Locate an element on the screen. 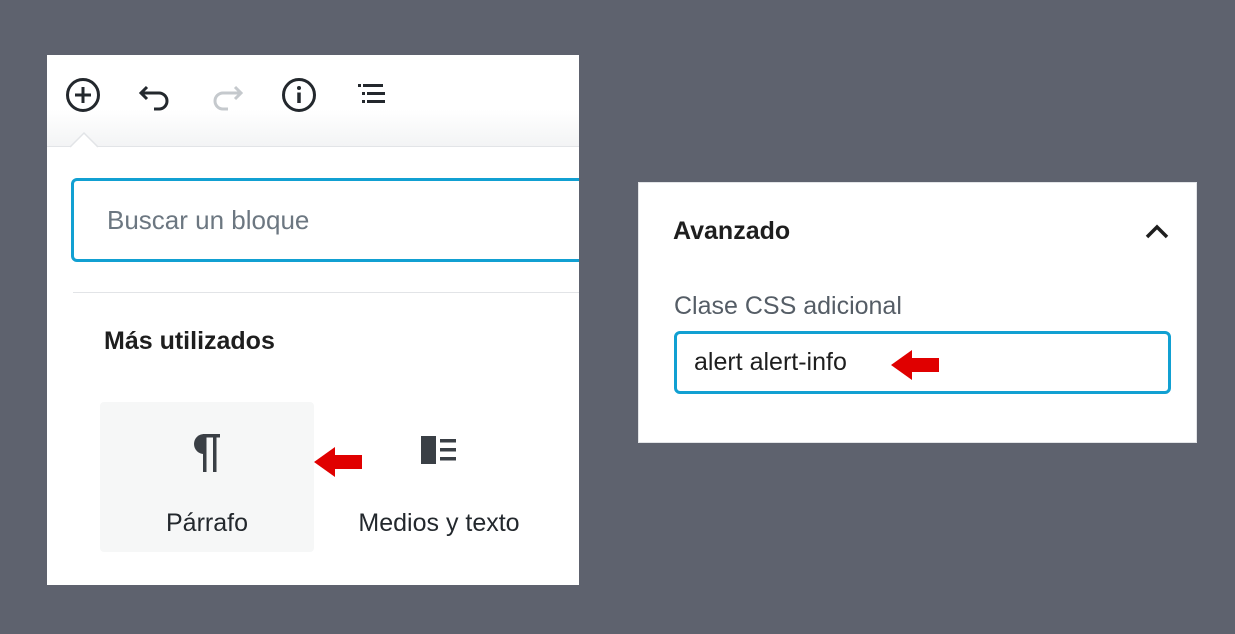  most-used-heading: Más utilizados is located at coordinates (189, 341).